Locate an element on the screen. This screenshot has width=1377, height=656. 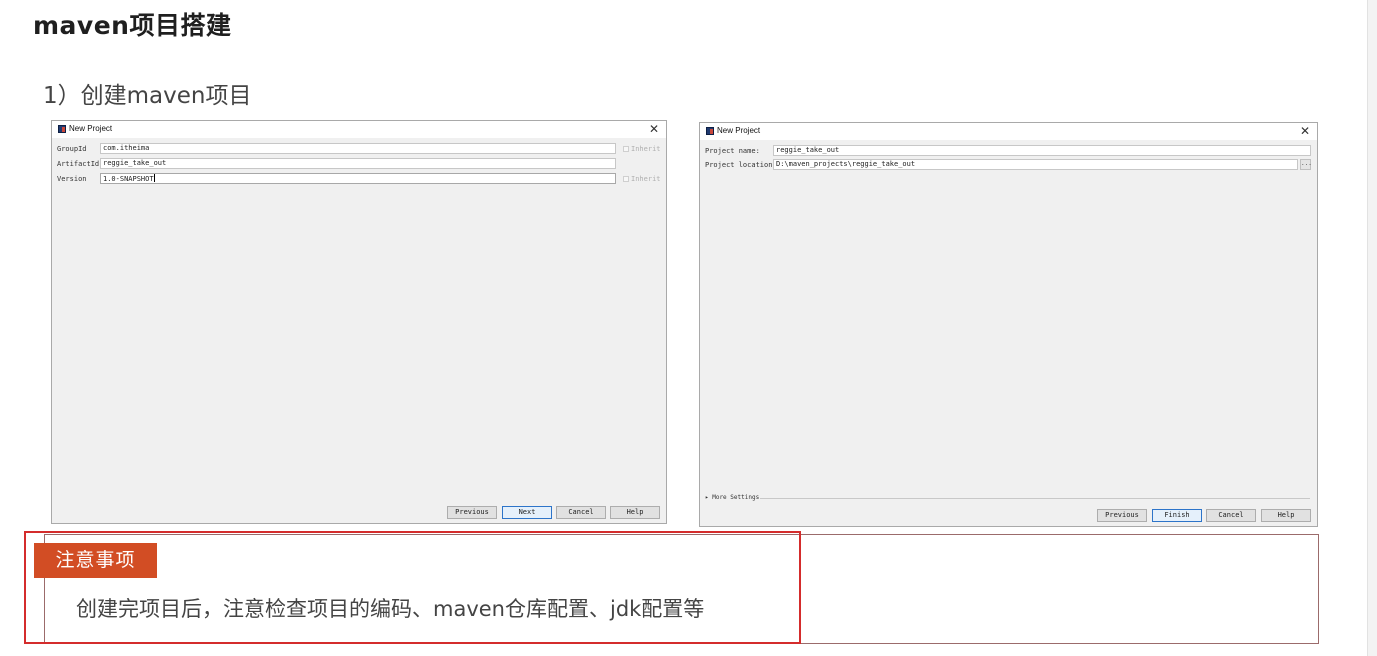
groupid-field: com.itheima is located at coordinates (358, 148).